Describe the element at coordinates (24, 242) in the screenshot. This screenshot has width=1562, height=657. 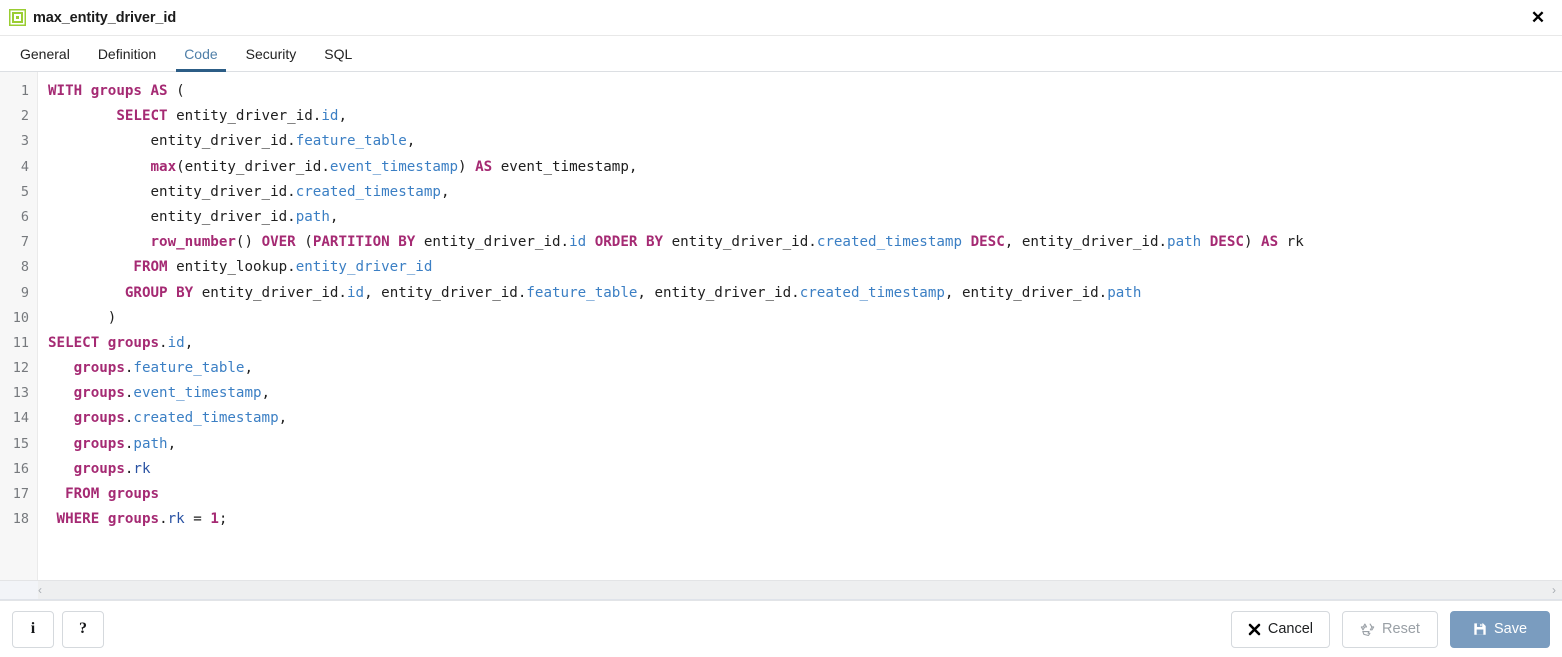
I see `line-number: 7` at that location.